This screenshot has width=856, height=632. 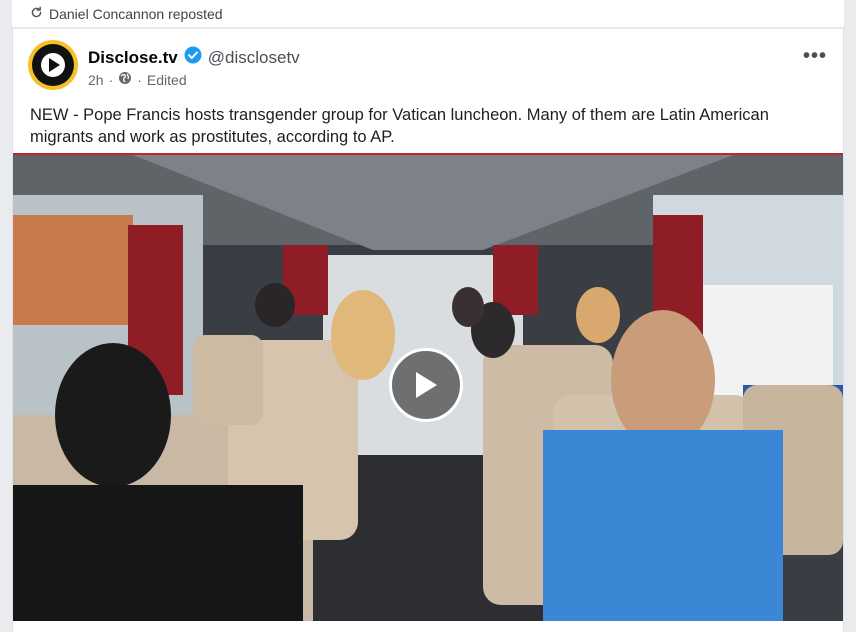 What do you see at coordinates (428, 626) in the screenshot?
I see `card-bottom` at bounding box center [428, 626].